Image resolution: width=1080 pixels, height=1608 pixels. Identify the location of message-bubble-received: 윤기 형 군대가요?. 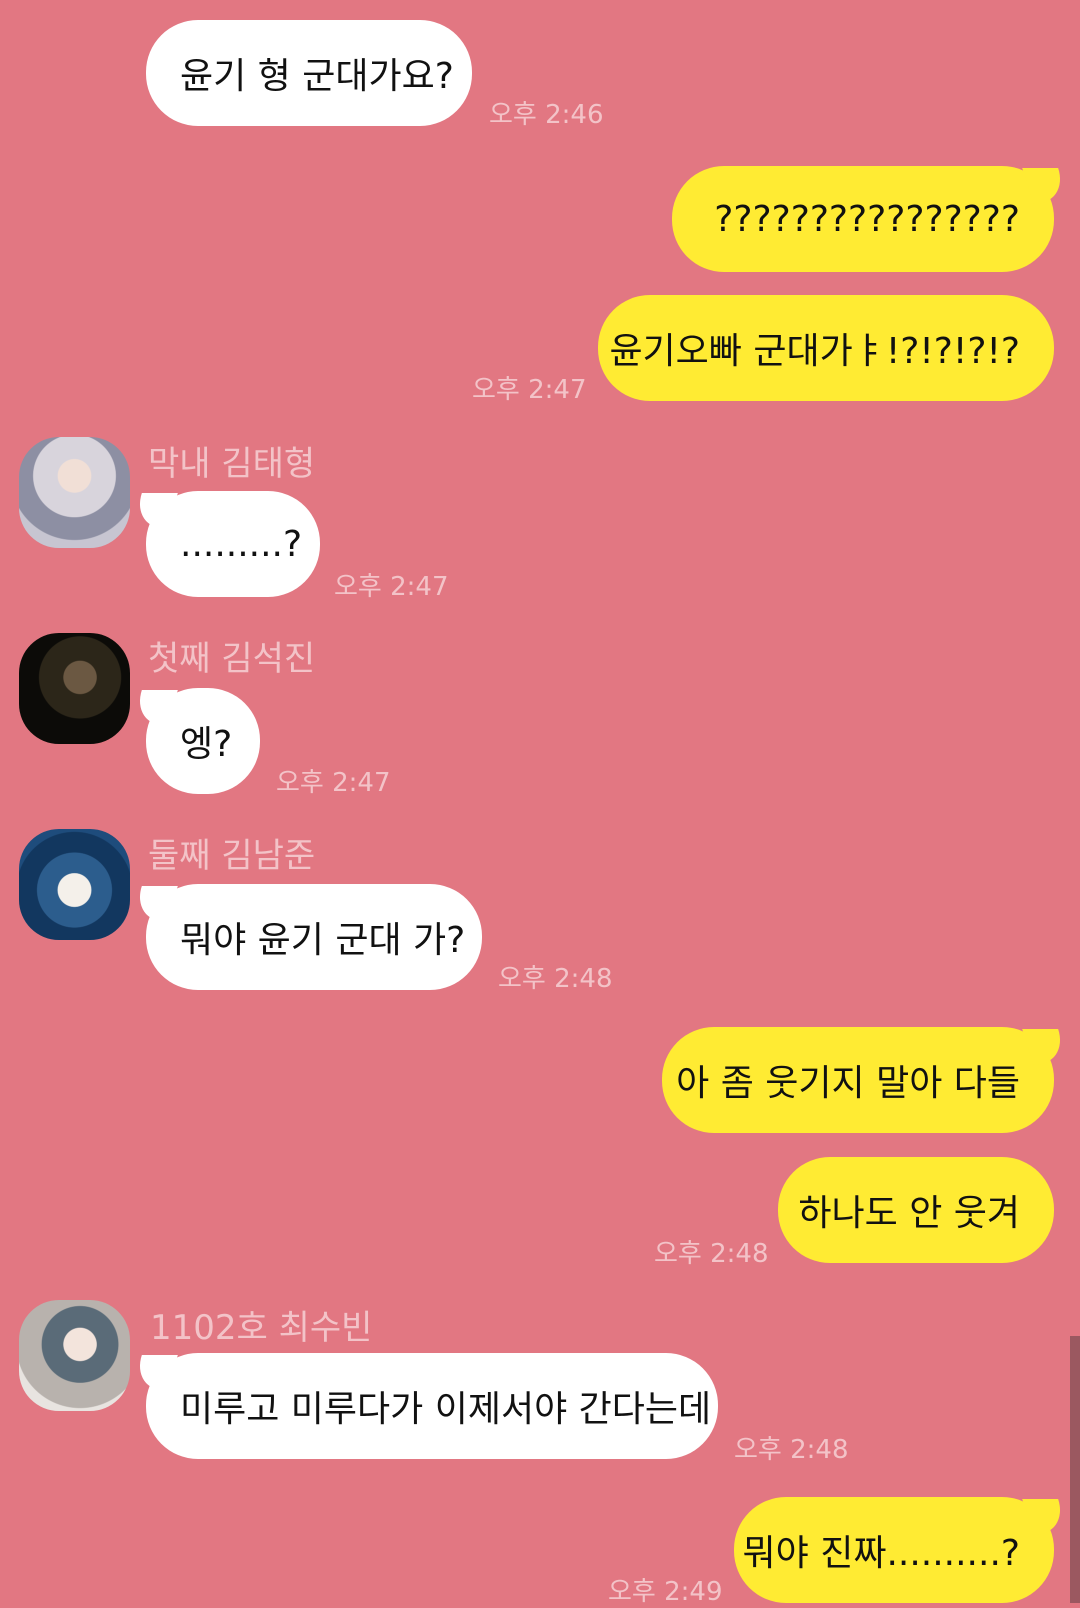
(309, 73).